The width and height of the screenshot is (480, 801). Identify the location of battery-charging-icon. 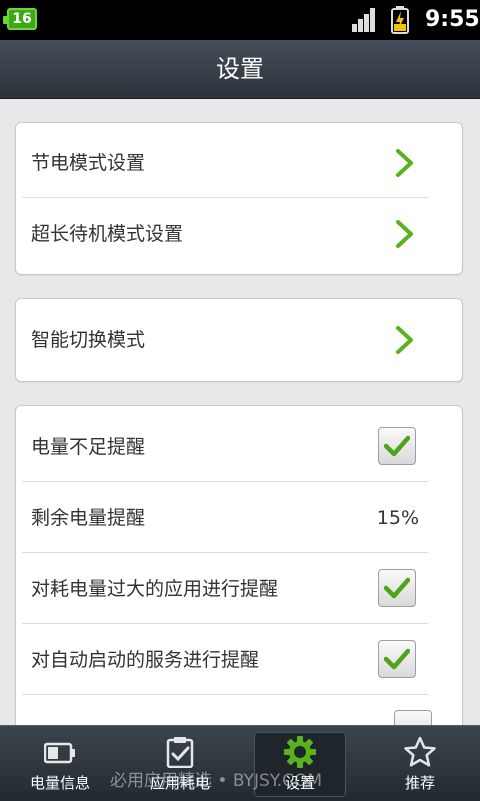
(400, 20).